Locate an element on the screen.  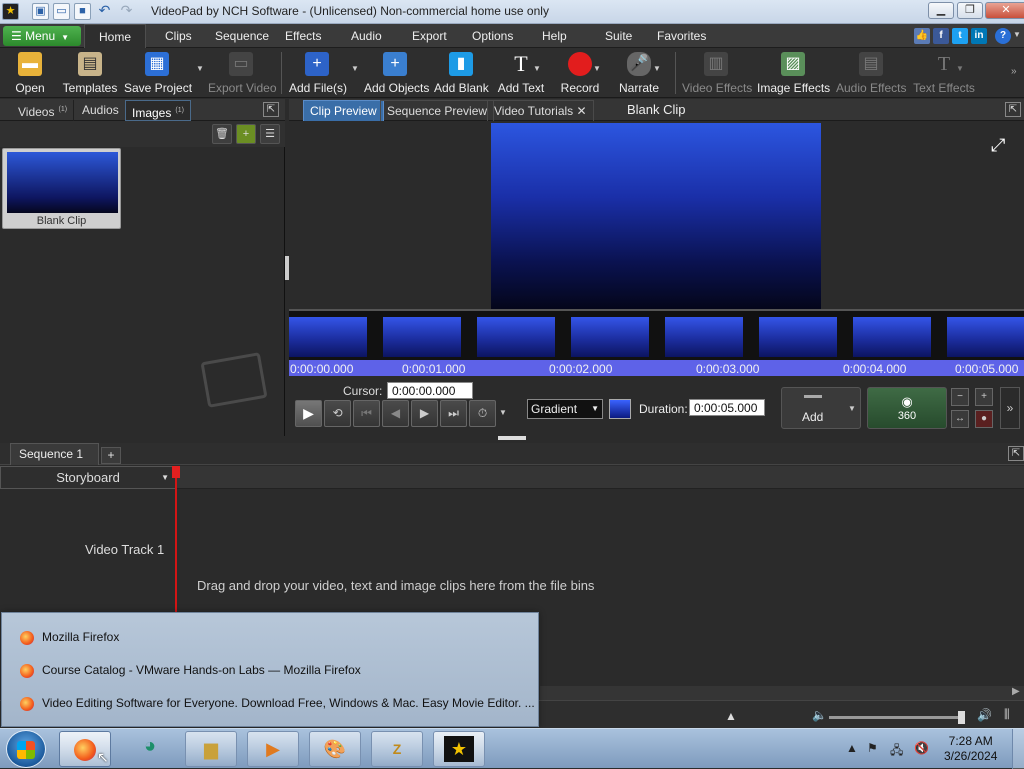
save-project-button: ▦ Save Project is located at coordinates (158, 73).